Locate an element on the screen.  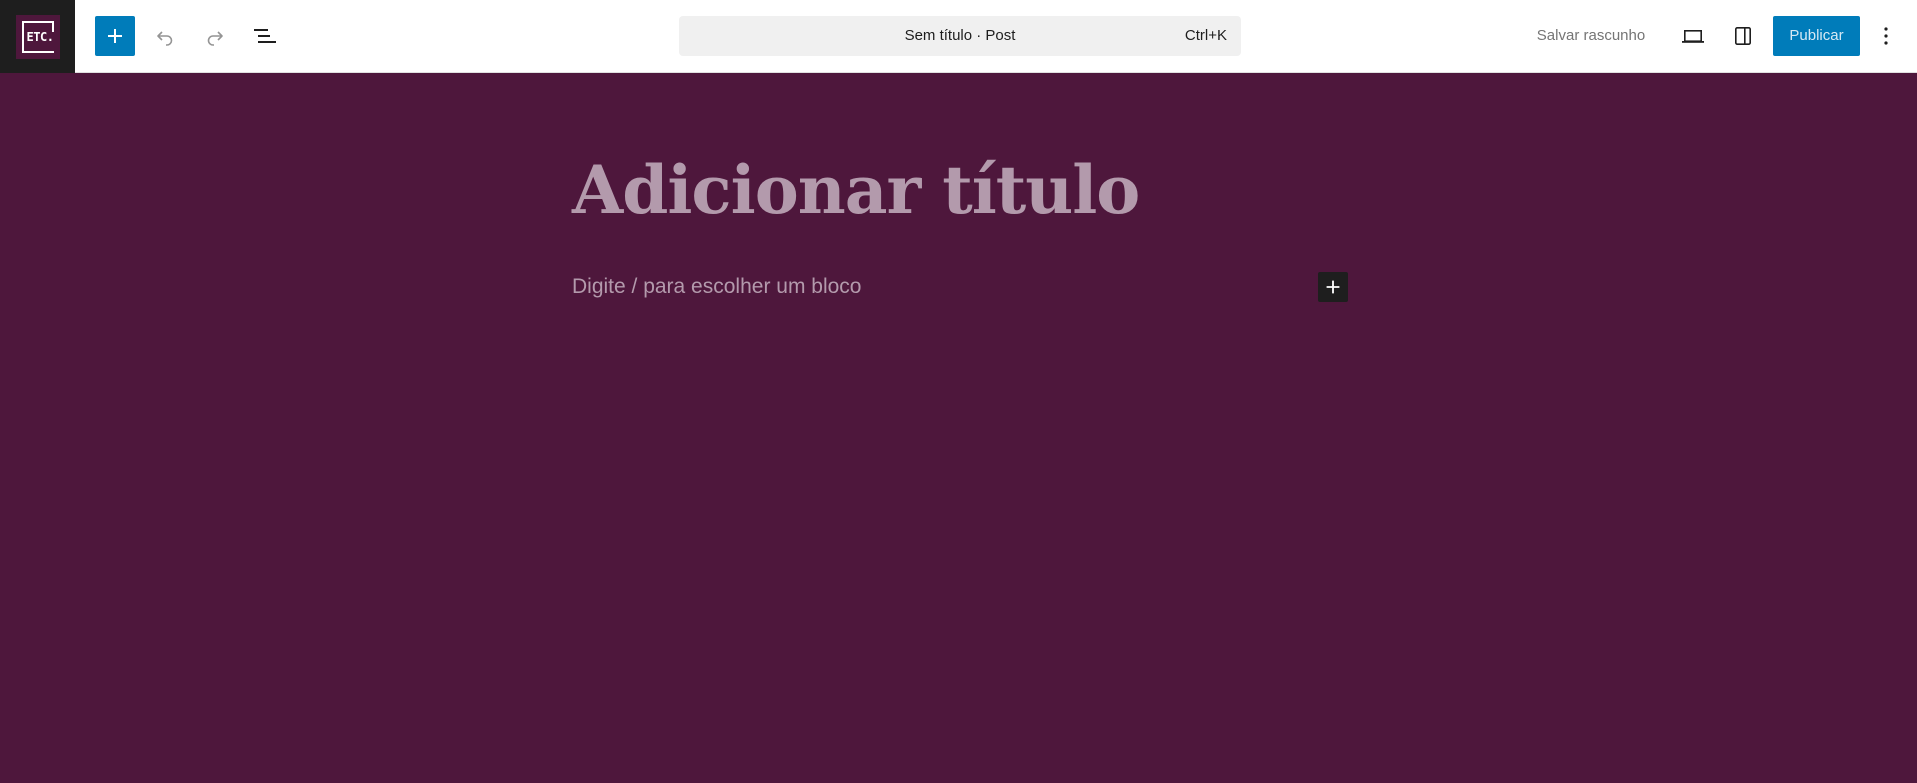
site-logo: ETC. is located at coordinates (37, 36).